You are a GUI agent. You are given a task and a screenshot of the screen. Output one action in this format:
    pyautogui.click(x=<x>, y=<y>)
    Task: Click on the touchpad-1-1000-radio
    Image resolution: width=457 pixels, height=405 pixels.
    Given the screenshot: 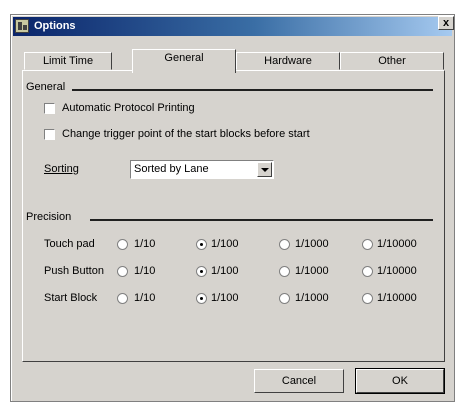 What is the action you would take?
    pyautogui.click(x=284, y=244)
    